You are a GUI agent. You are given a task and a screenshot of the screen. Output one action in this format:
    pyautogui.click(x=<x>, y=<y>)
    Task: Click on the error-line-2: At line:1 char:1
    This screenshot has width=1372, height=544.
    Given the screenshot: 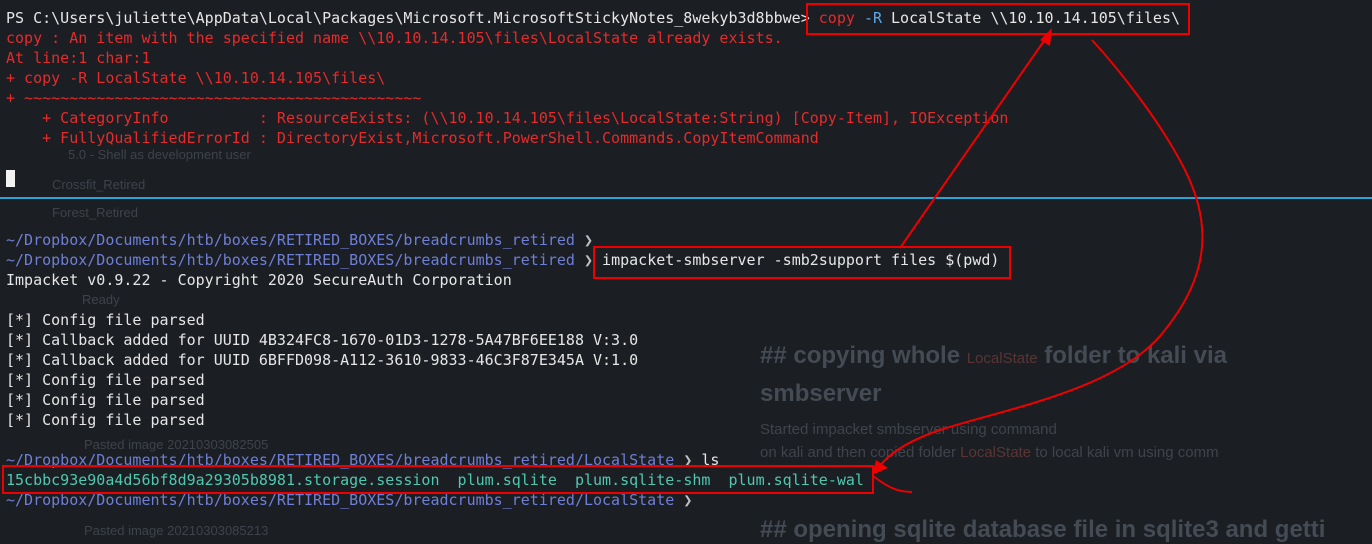 What is the action you would take?
    pyautogui.click(x=78, y=58)
    